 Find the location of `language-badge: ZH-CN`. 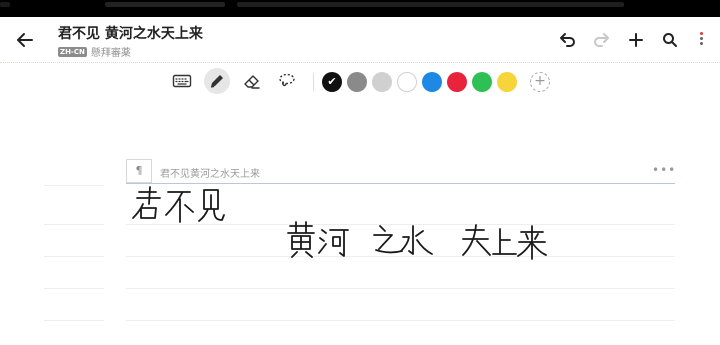

language-badge: ZH-CN is located at coordinates (72, 51).